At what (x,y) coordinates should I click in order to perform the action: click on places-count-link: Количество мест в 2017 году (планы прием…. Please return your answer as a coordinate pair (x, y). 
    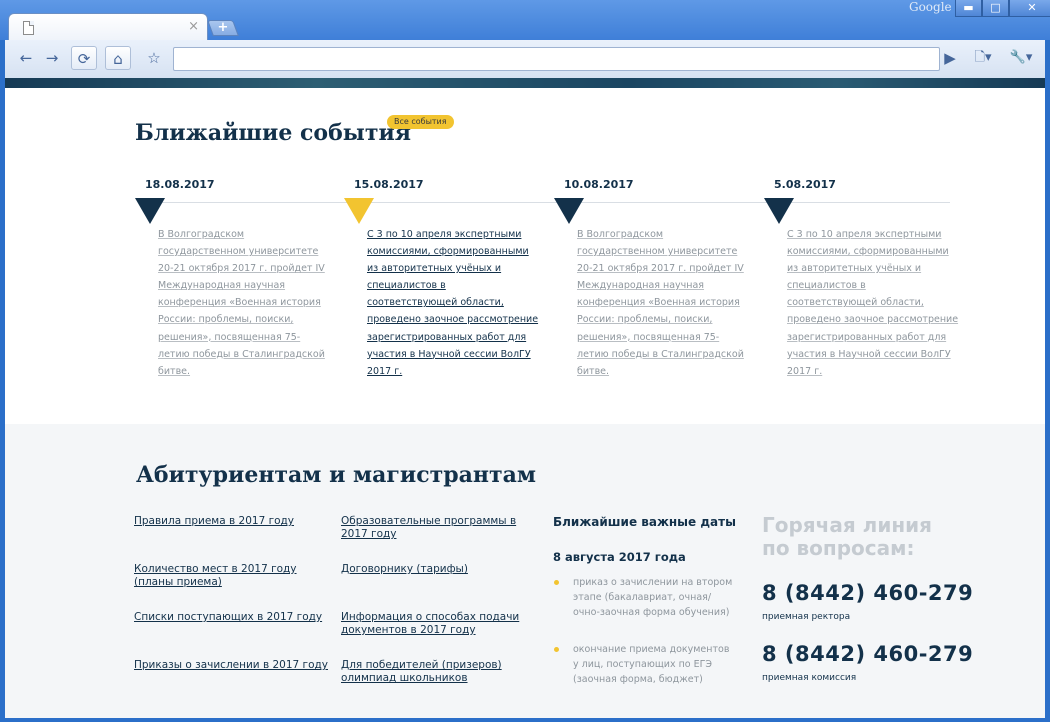
    Looking at the image, I should click on (219, 576).